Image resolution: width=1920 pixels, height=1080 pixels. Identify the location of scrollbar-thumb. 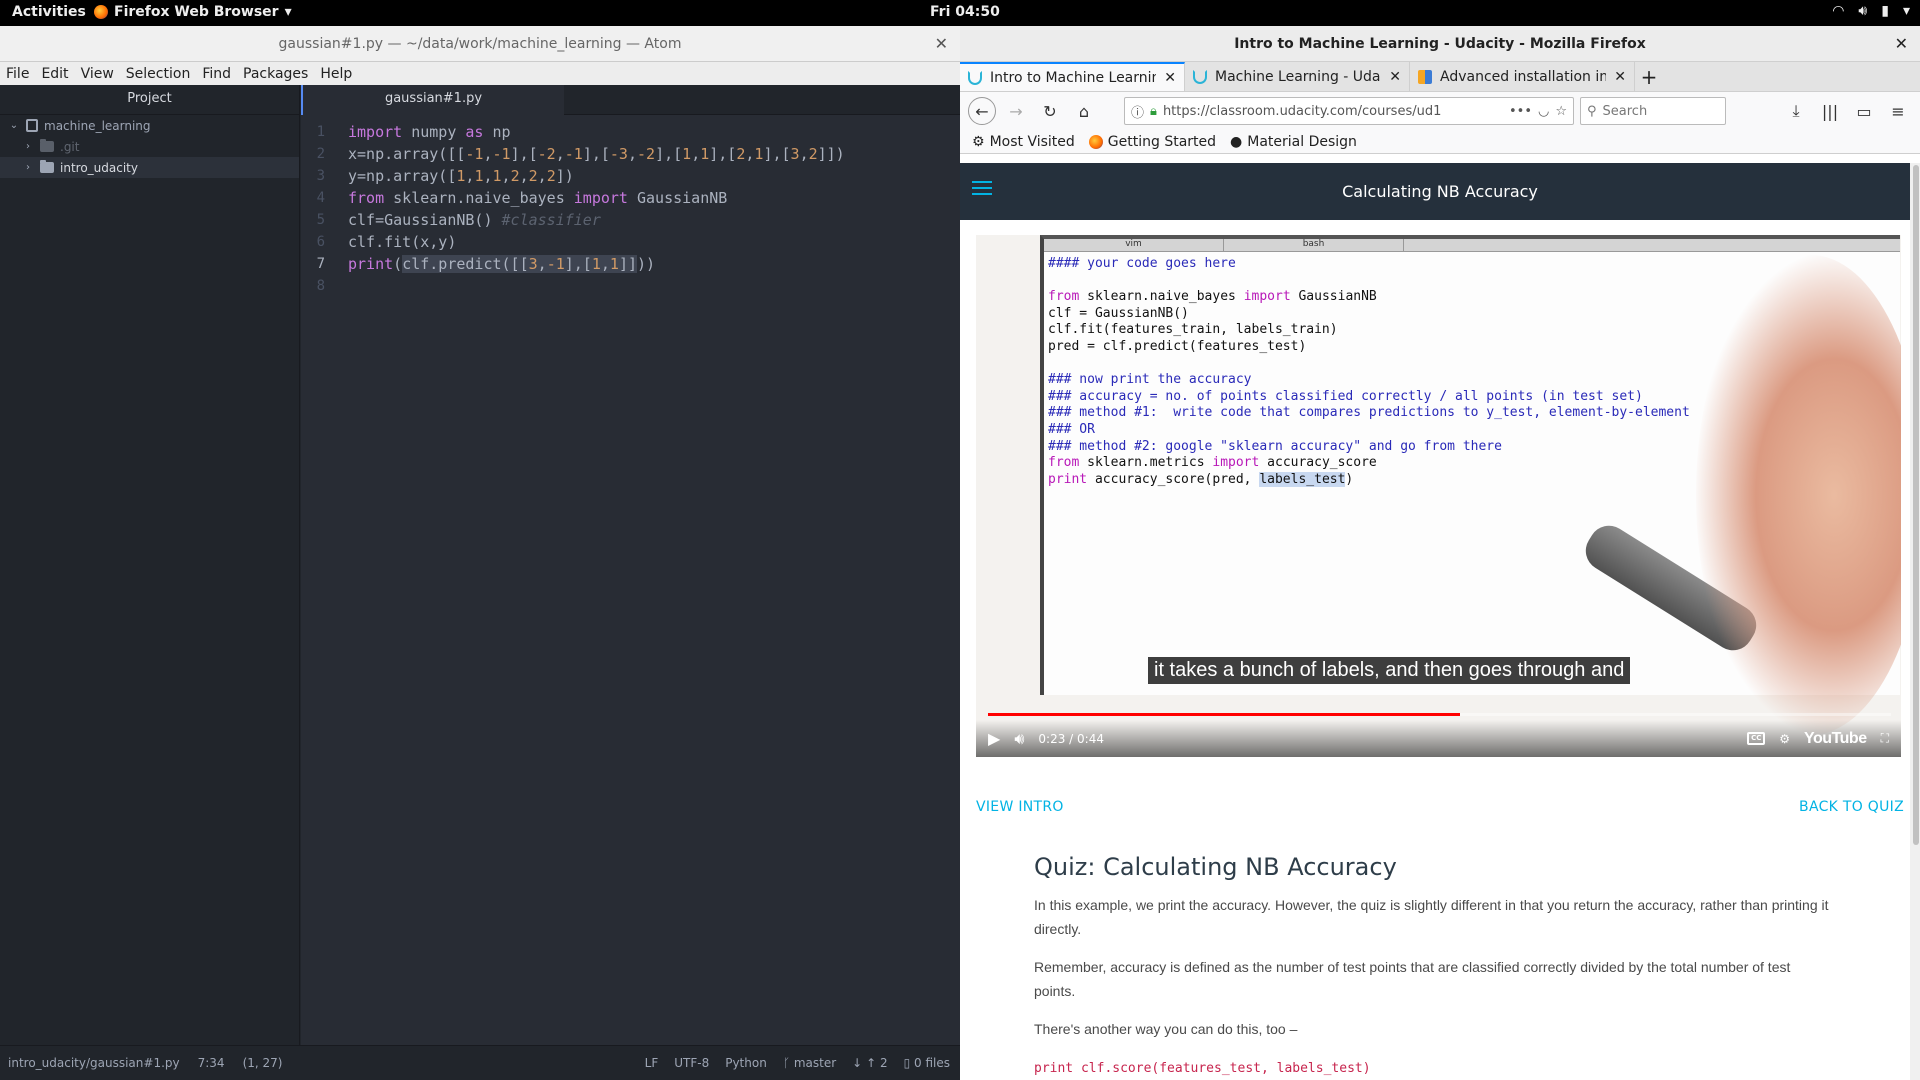
(1916, 505).